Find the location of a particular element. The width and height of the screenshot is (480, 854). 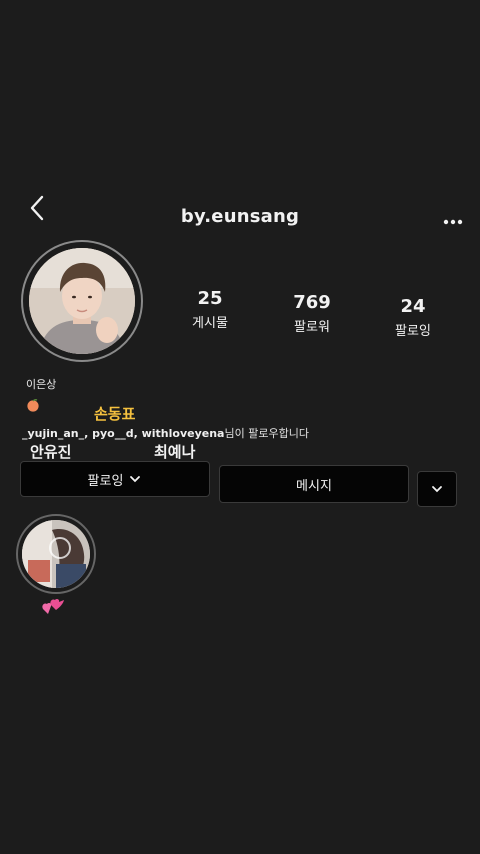

story-highlight is located at coordinates (56, 554).